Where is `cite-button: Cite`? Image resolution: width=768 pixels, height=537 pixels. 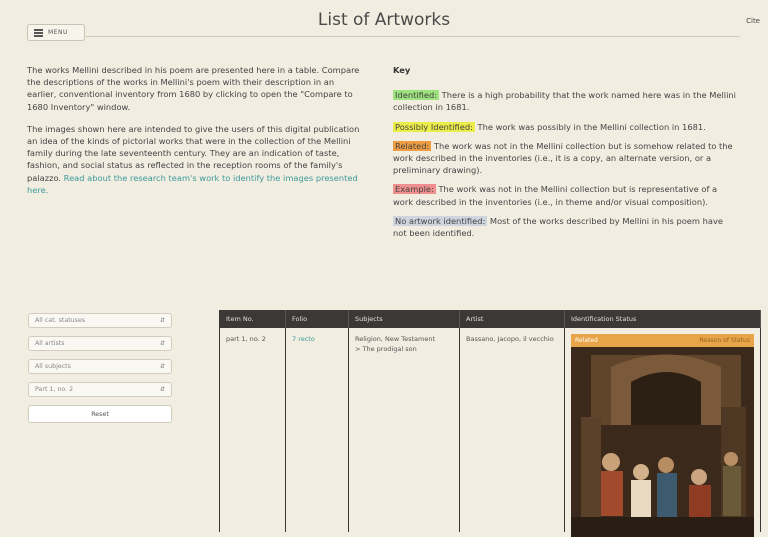
cite-button: Cite is located at coordinates (753, 21).